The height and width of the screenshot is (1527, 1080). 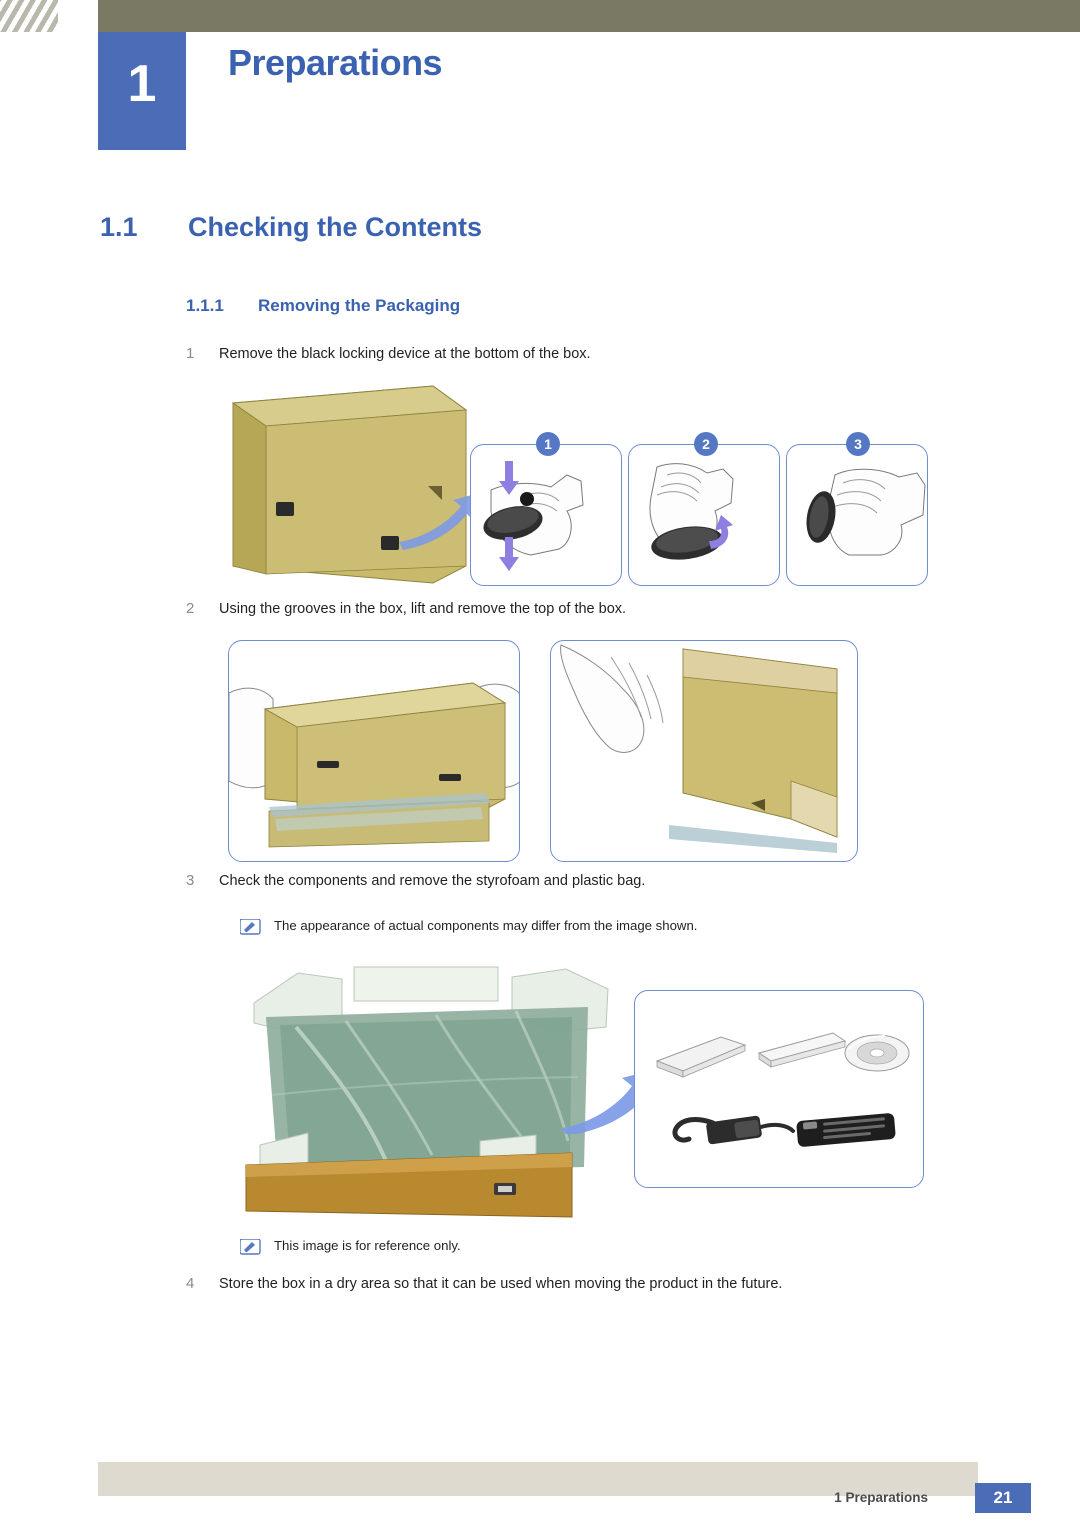 I want to click on figure-accessories, so click(x=779, y=1089).